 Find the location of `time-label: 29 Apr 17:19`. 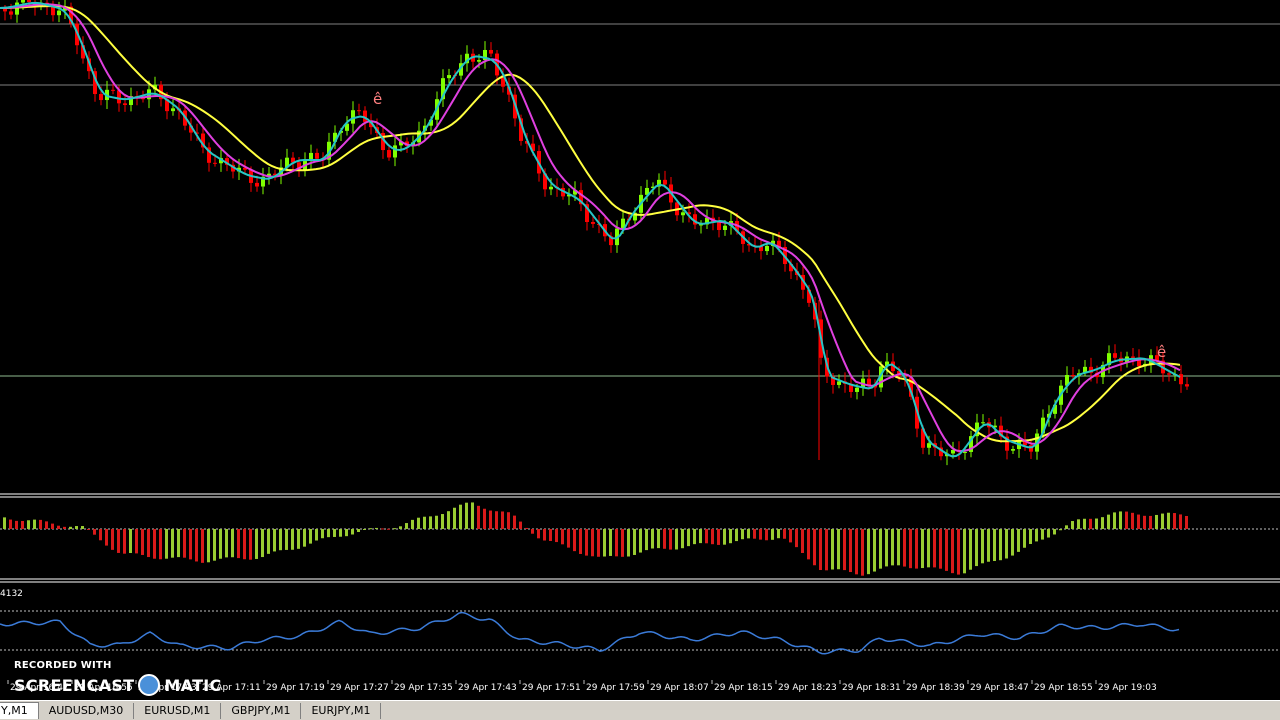

time-label: 29 Apr 17:19 is located at coordinates (295, 688).